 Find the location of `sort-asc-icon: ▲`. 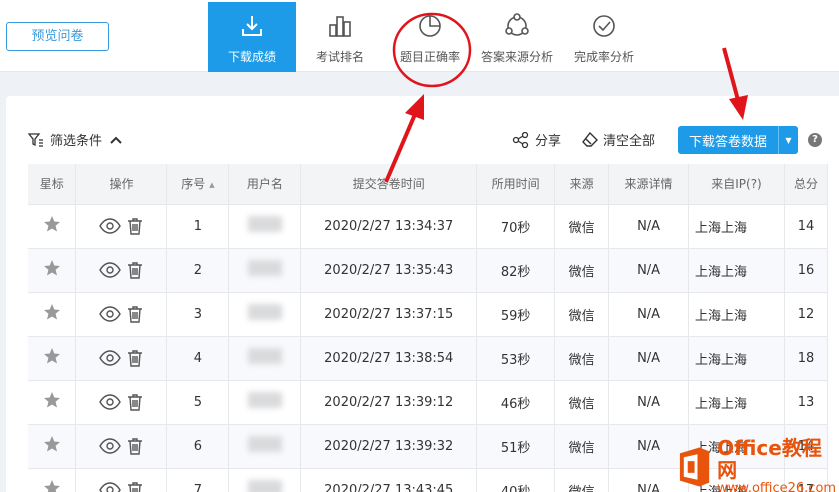

sort-asc-icon: ▲ is located at coordinates (211, 185).